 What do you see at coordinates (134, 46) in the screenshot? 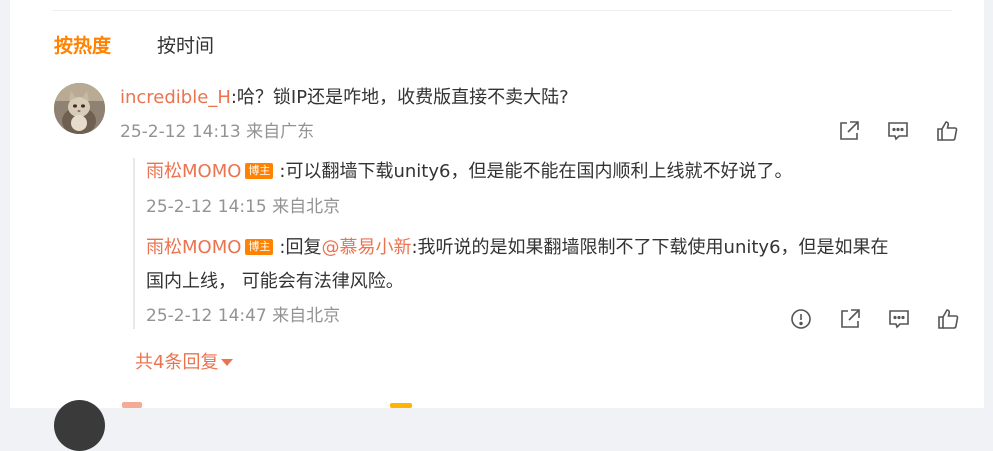
I see `sort-tabs: 按热度 按时间` at bounding box center [134, 46].